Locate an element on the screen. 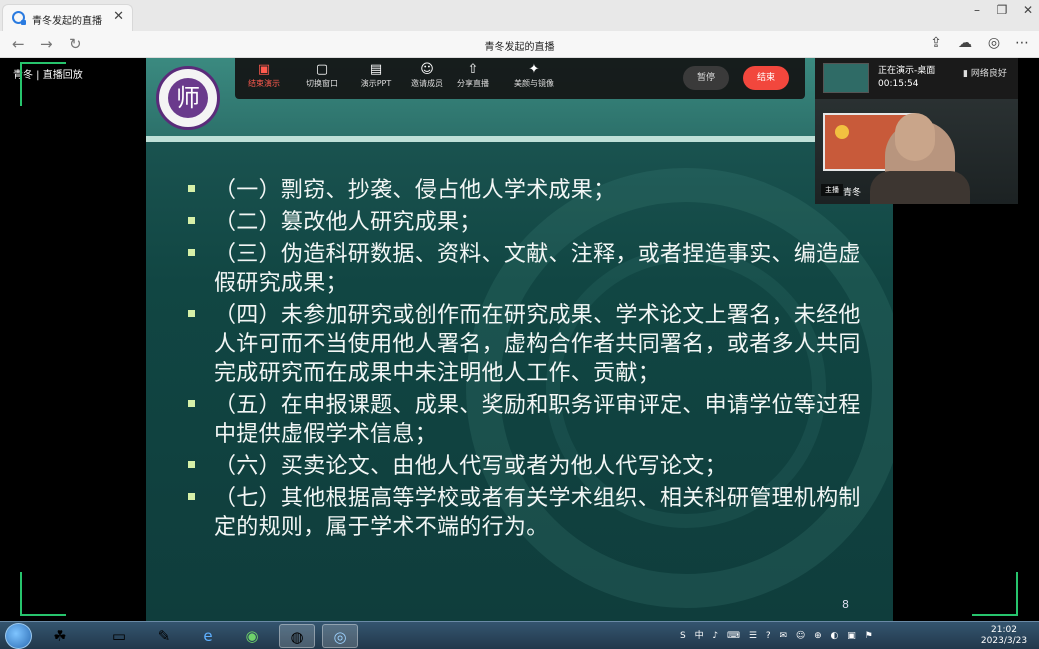  presenter-body is located at coordinates (920, 187).